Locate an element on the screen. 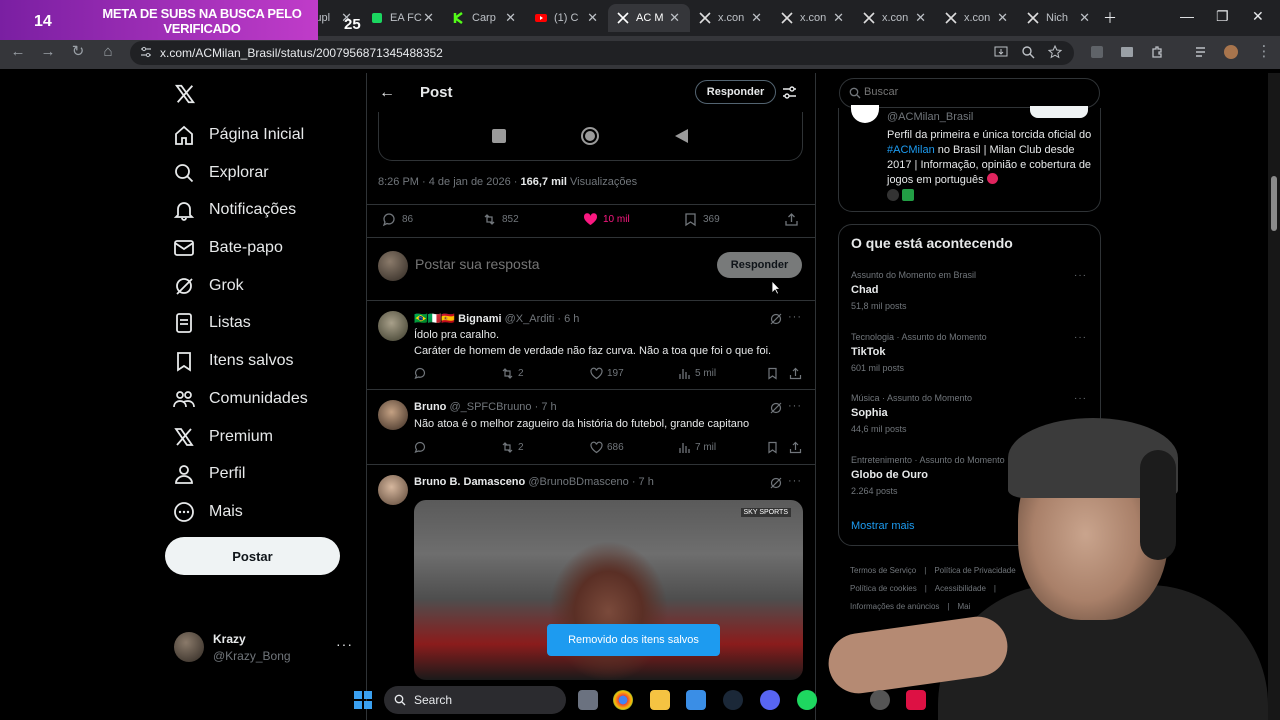 Image resolution: width=1280 pixels, height=720 pixels. tab-3: Carp ✕ is located at coordinates (485, 18).